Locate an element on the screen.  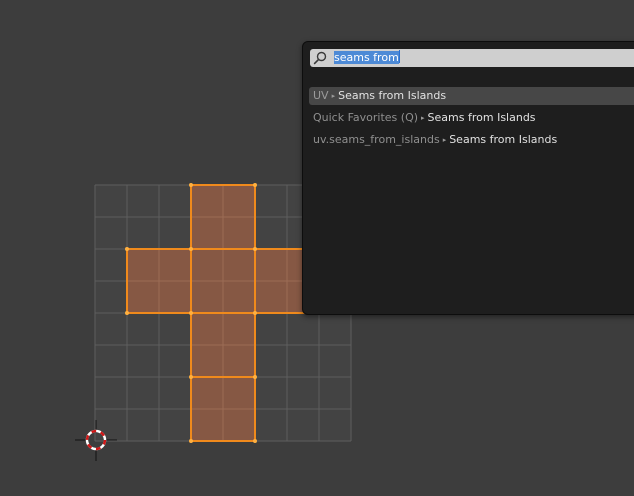
result-category: Quick Favorites (Q) is located at coordinates (366, 117).